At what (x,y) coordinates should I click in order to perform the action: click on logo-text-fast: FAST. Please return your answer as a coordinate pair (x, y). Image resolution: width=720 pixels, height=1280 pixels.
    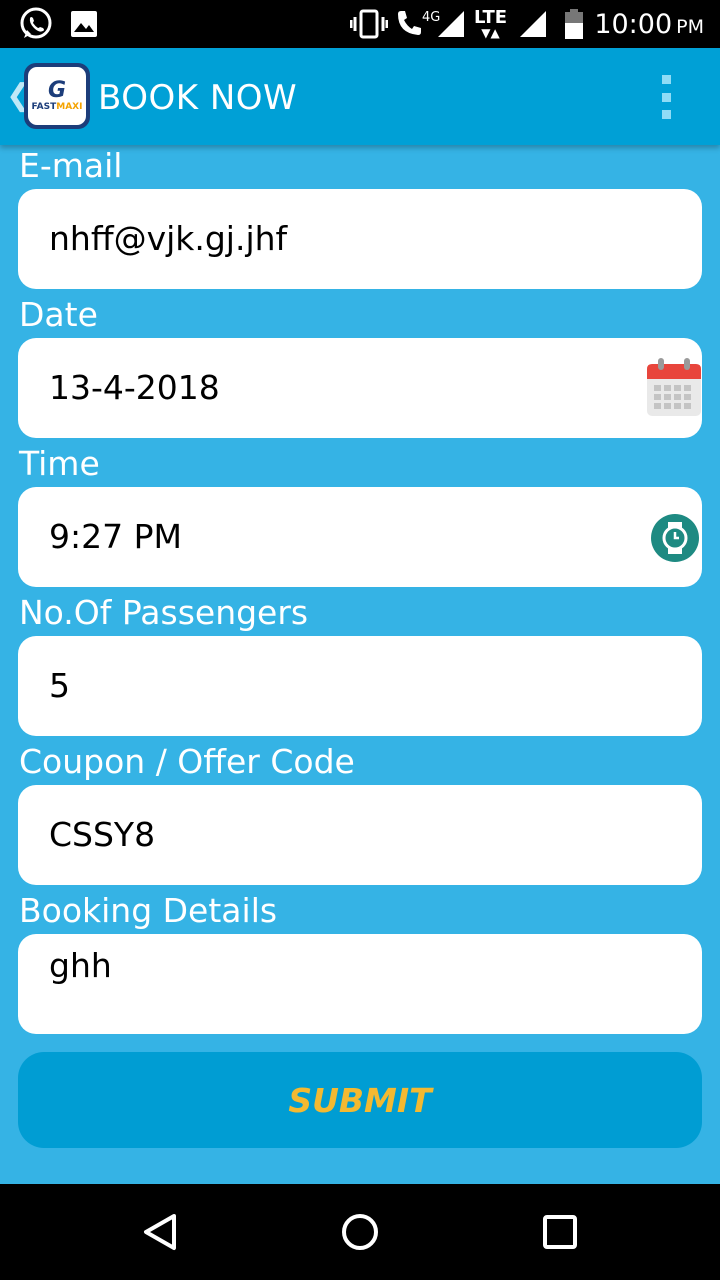
    Looking at the image, I should click on (44, 107).